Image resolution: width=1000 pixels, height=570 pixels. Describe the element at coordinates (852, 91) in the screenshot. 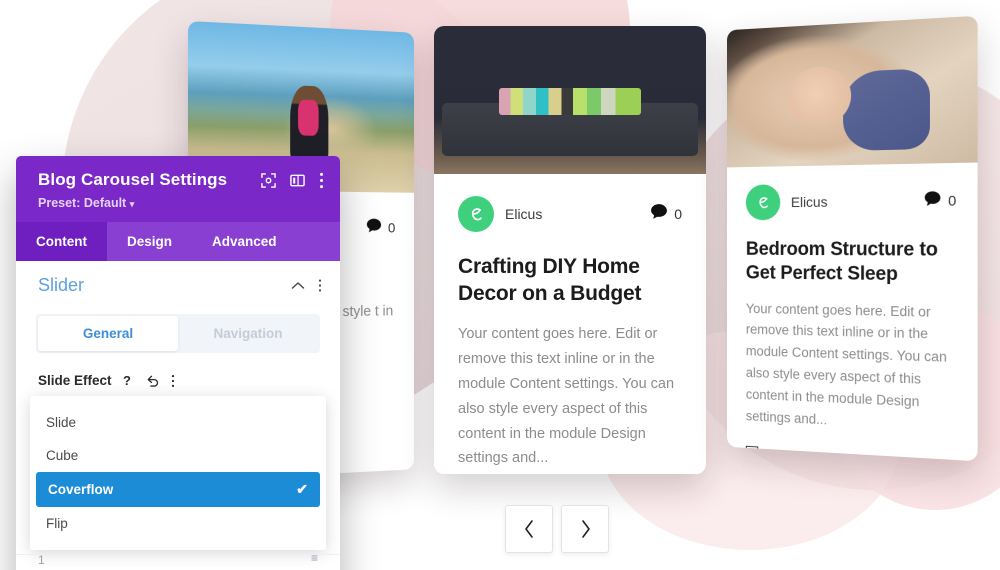

I see `card-image-child-sleeping-bed` at that location.